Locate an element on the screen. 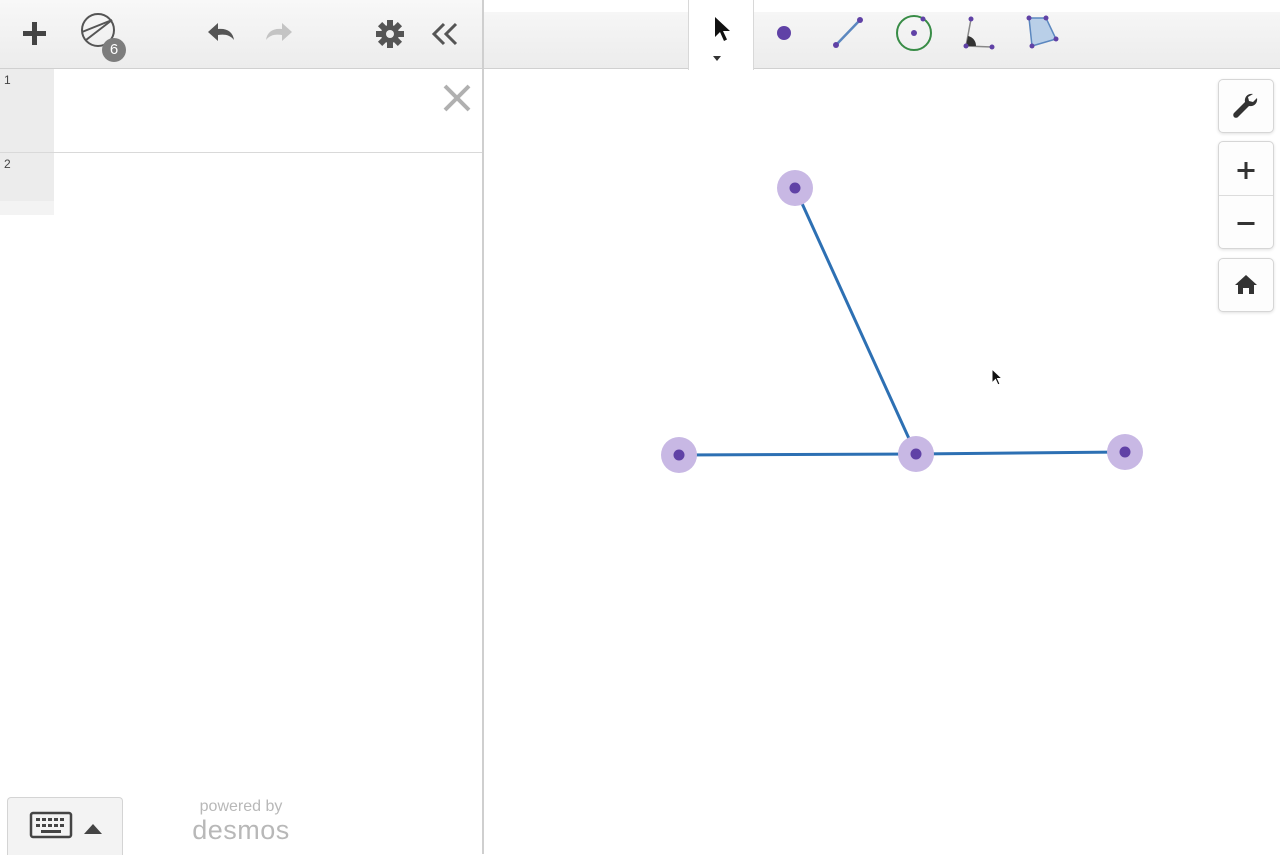  default-viewport-button is located at coordinates (1246, 285).